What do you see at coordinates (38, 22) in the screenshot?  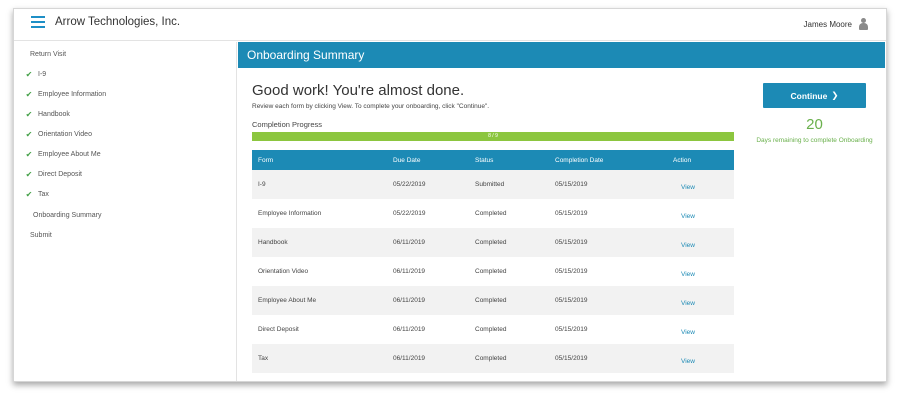 I see `hamburger-menu-icon` at bounding box center [38, 22].